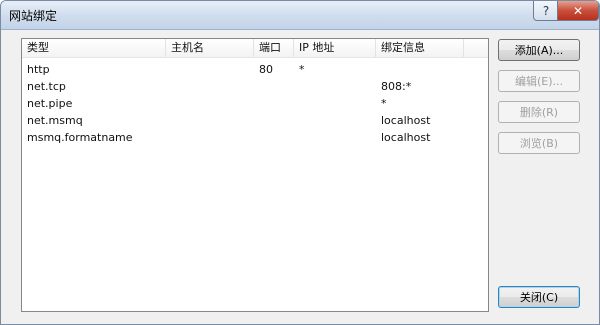 The width and height of the screenshot is (600, 325). Describe the element at coordinates (80, 137) in the screenshot. I see `cell-type: msmq.formatname` at that location.